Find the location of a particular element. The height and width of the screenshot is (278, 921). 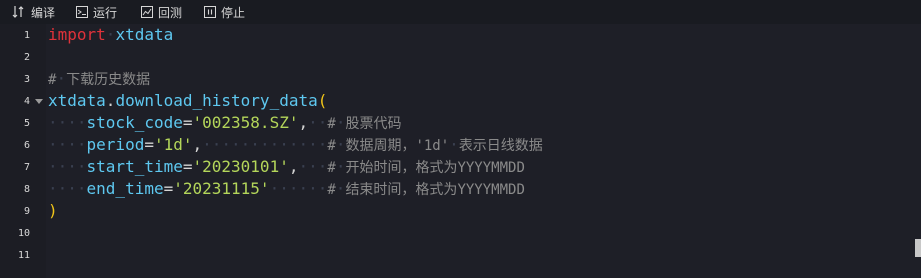

line-number: 7 is located at coordinates (26, 167).